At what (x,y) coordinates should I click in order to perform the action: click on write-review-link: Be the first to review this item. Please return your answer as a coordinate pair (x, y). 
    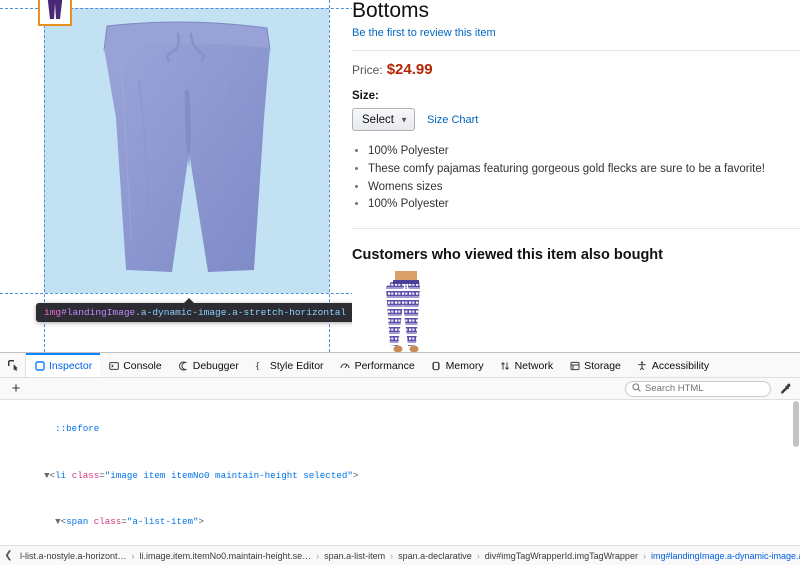
    Looking at the image, I should click on (424, 33).